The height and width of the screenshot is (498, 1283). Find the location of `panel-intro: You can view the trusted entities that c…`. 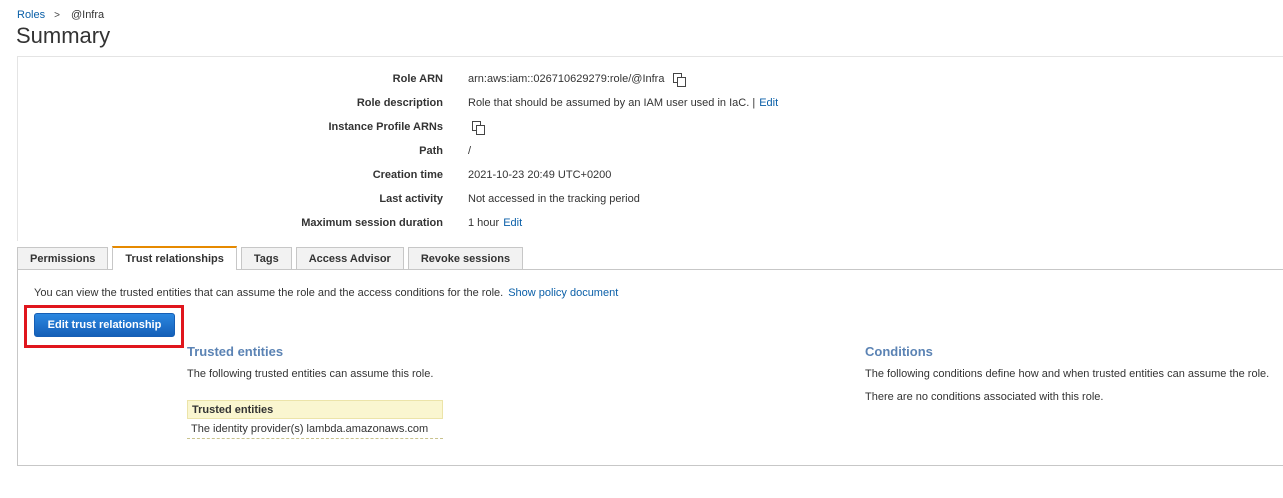

panel-intro: You can view the trusted entities that c… is located at coordinates (326, 293).